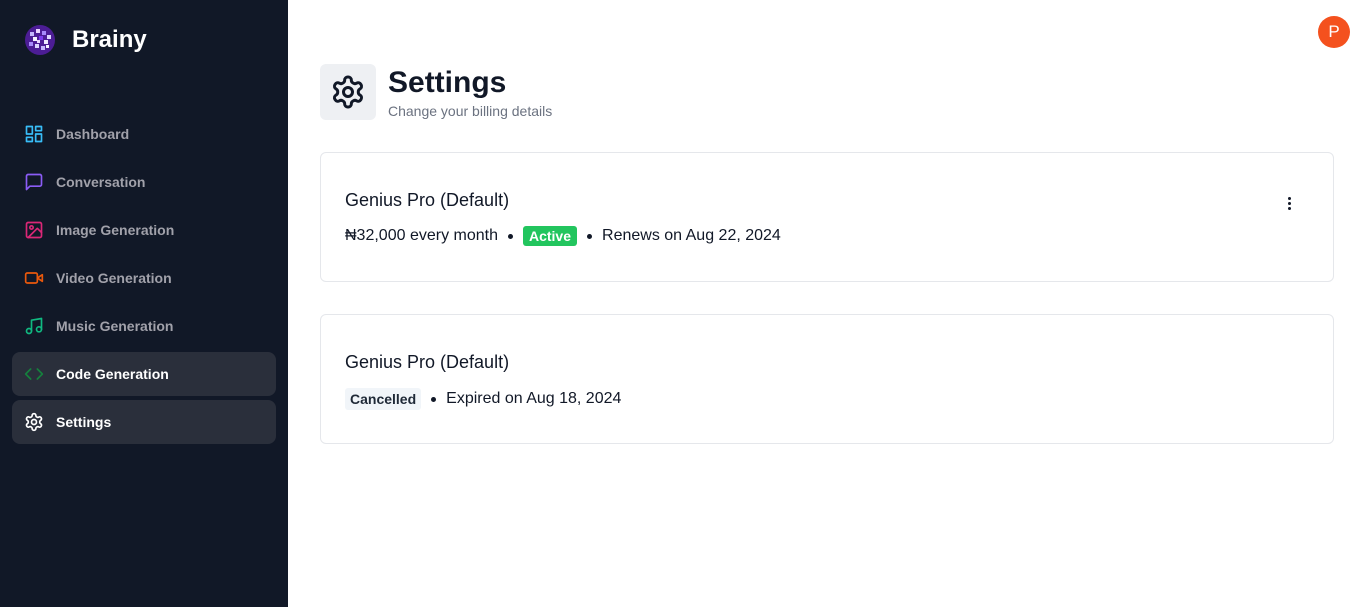  I want to click on brand: Brainy, so click(85, 40).